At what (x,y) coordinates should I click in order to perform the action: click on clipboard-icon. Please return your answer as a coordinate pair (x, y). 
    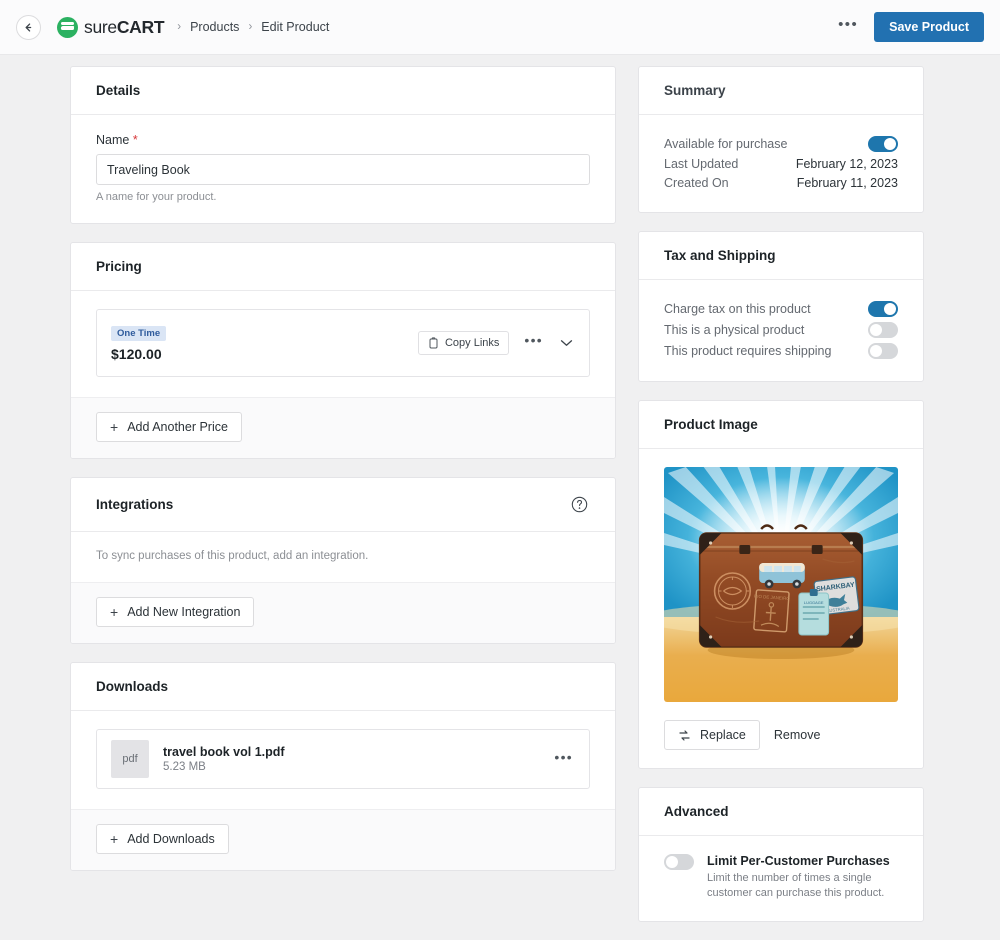
    Looking at the image, I should click on (433, 342).